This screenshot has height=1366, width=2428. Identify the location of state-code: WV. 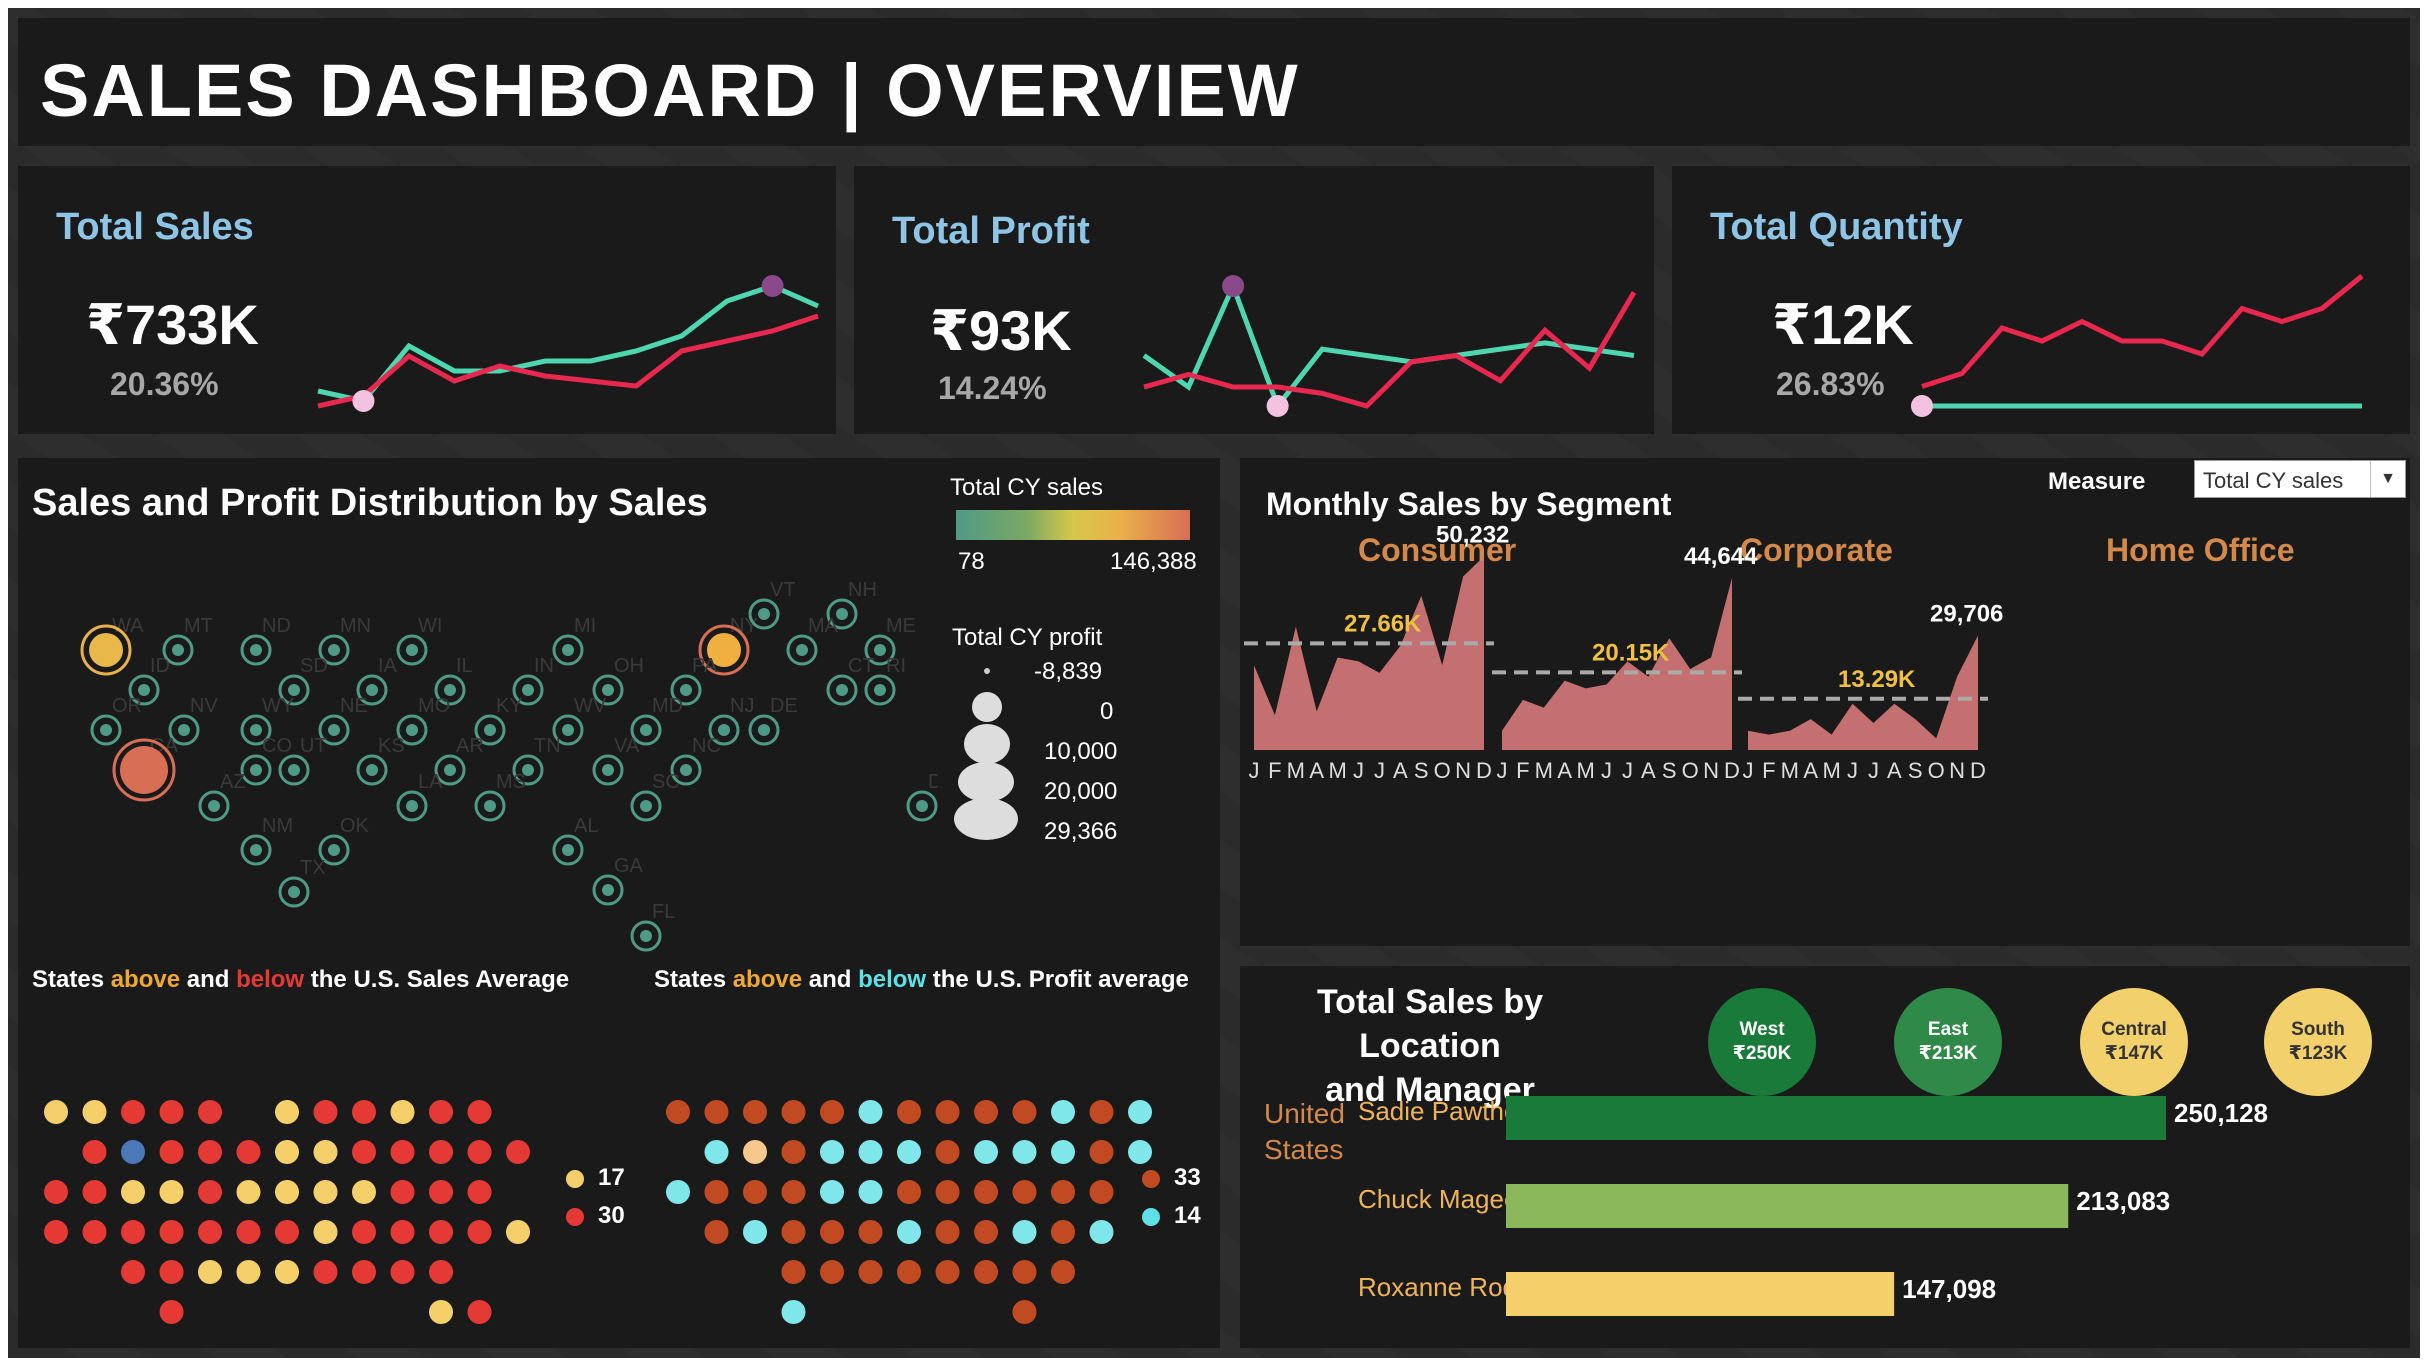
(590, 706).